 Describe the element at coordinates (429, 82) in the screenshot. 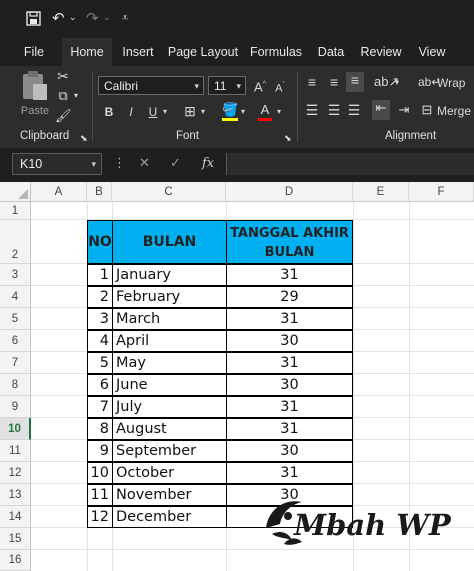

I see `wrap-text-icon: ab↵` at that location.